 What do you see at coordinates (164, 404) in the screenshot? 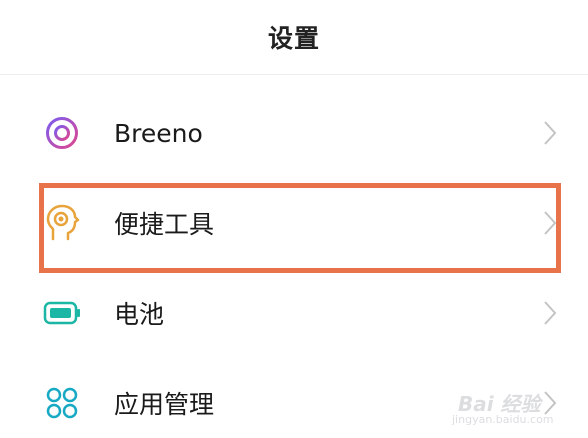
I see `settings-item-label: 应用管理` at bounding box center [164, 404].